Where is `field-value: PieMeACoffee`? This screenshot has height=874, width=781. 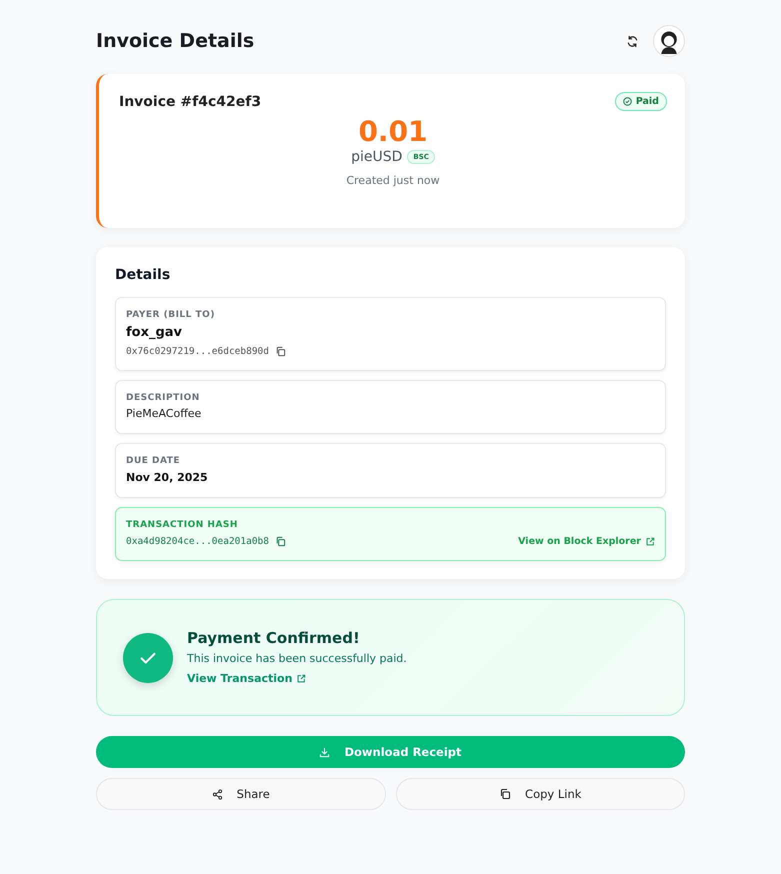 field-value: PieMeACoffee is located at coordinates (164, 413).